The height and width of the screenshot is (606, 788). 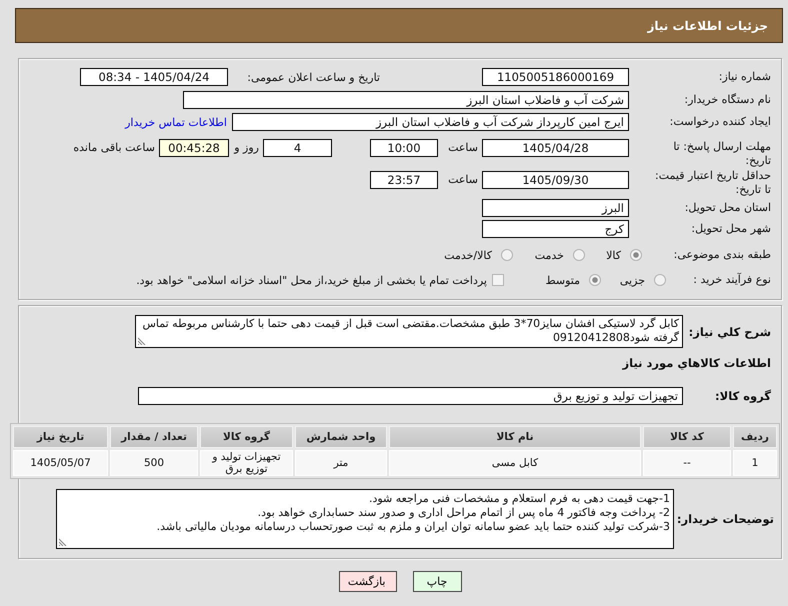 What do you see at coordinates (409, 331) in the screenshot?
I see `description-field: کابل گرد لاستیکی افشان سایز70*3 طبق مشخصات.مقتضی است قبل از قیمت دهی حتما با کارشناس مربوطه تماس گرفته شود09120412808` at bounding box center [409, 331].